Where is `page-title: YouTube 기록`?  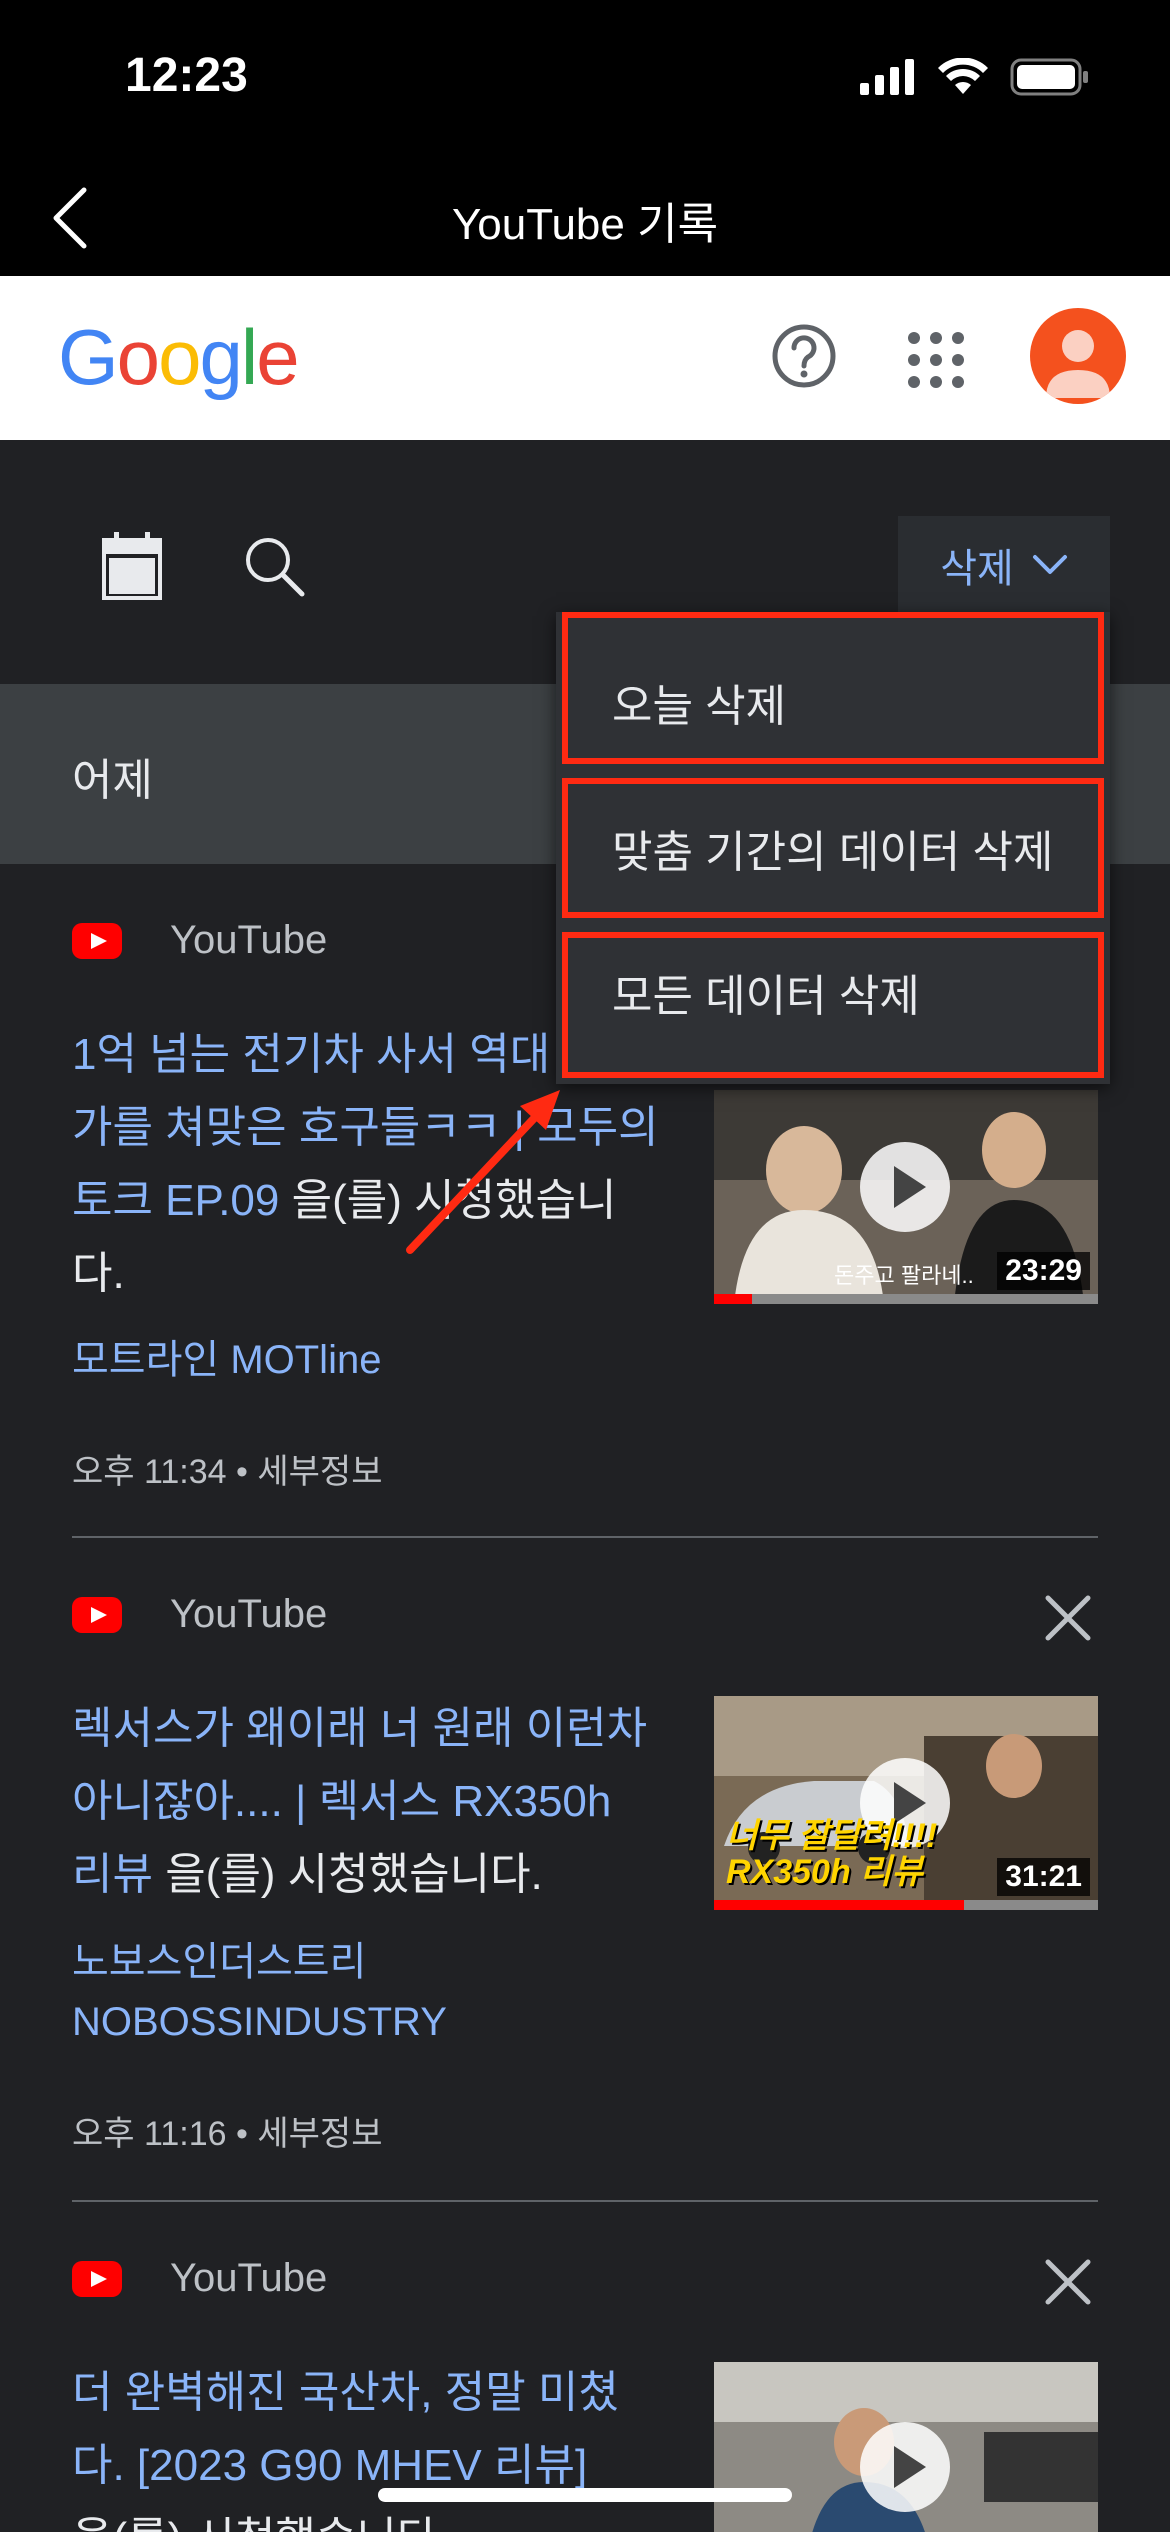 page-title: YouTube 기록 is located at coordinates (585, 224).